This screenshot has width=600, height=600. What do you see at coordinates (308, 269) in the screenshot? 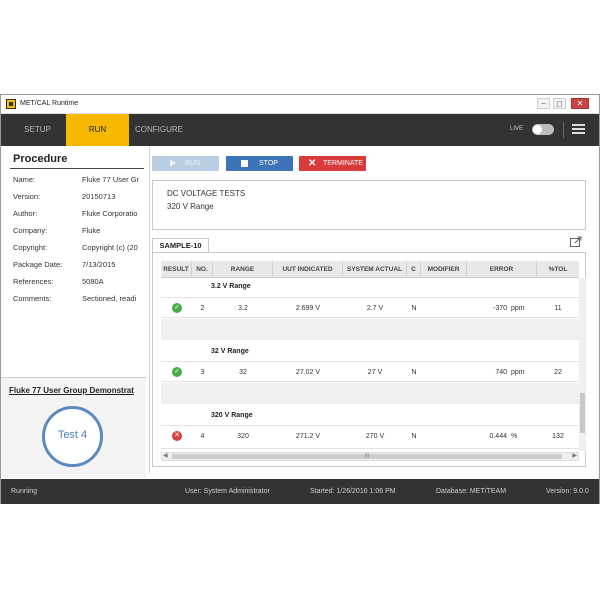
I see `column-uut-indicated: UUT INDICATED` at bounding box center [308, 269].